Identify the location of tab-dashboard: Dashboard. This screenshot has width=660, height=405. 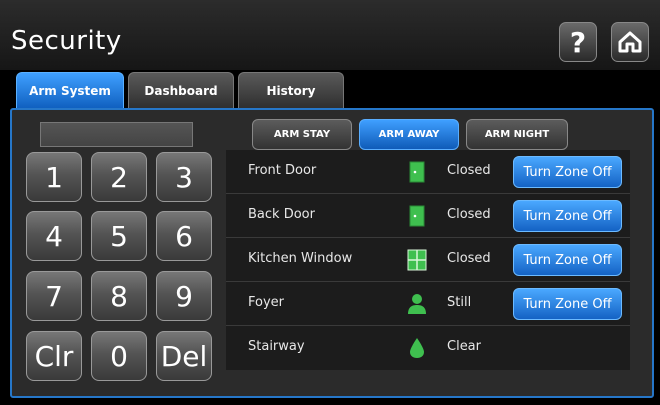
(181, 90).